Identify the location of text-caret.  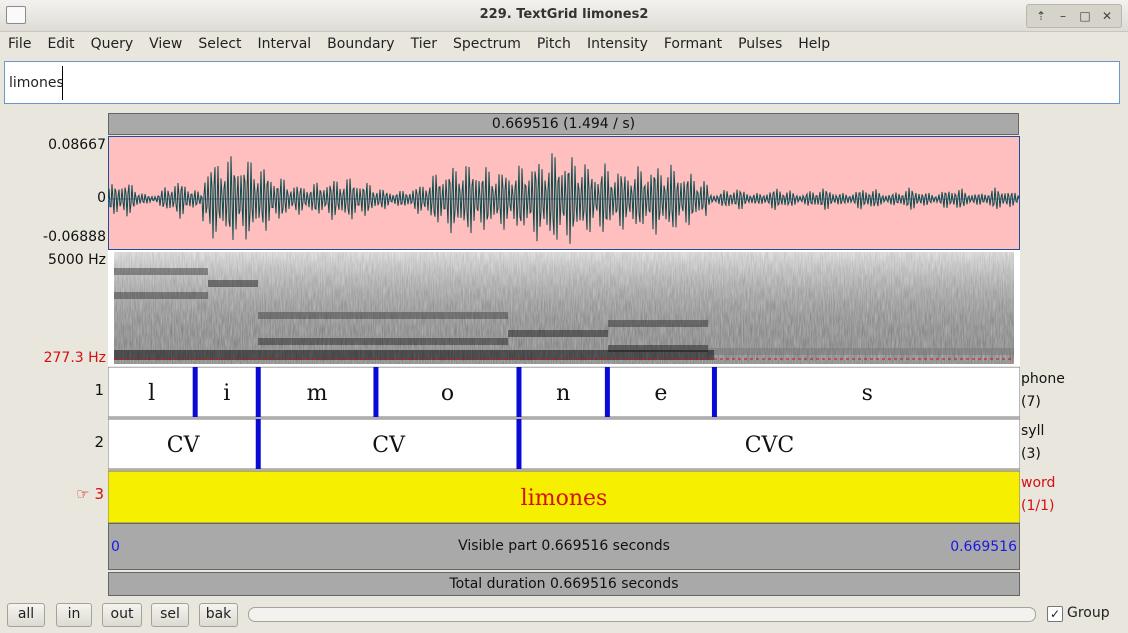
(62, 83).